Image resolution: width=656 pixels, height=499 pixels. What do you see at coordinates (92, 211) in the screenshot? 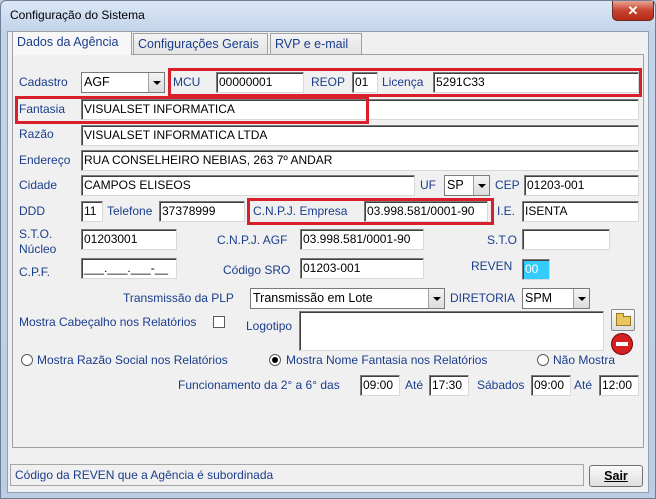
I see `ddd-field: 11` at bounding box center [92, 211].